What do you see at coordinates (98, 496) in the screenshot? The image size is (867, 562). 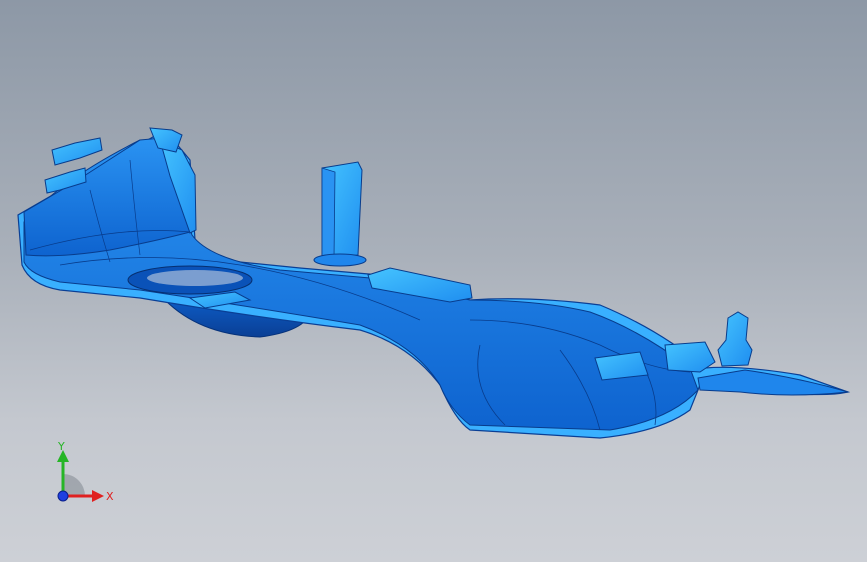 I see `x-axis-arrow` at bounding box center [98, 496].